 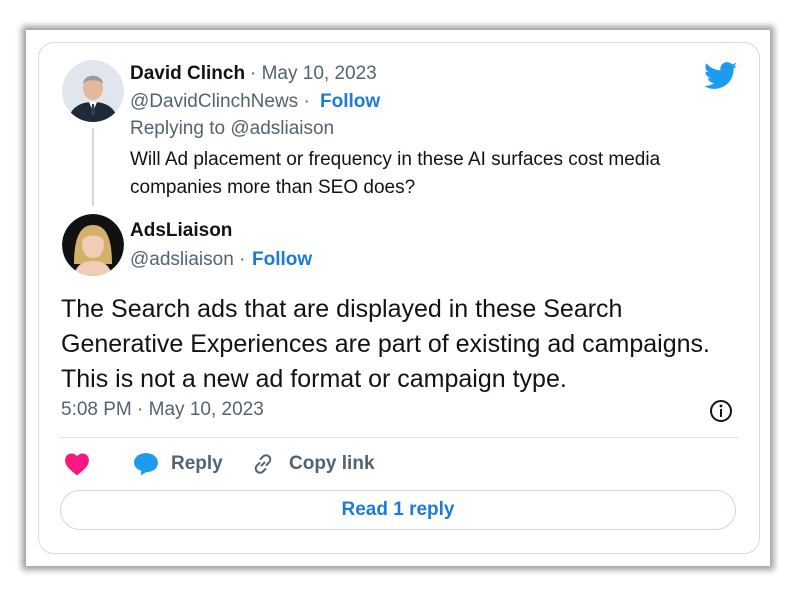 What do you see at coordinates (232, 128) in the screenshot?
I see `replying-to-text: Replying to @adsliaison` at bounding box center [232, 128].